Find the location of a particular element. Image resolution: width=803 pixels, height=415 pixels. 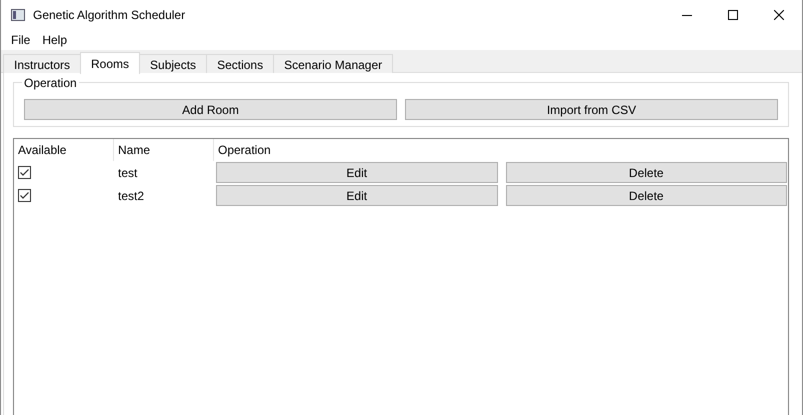

table-cell-text: test2 is located at coordinates (131, 195).